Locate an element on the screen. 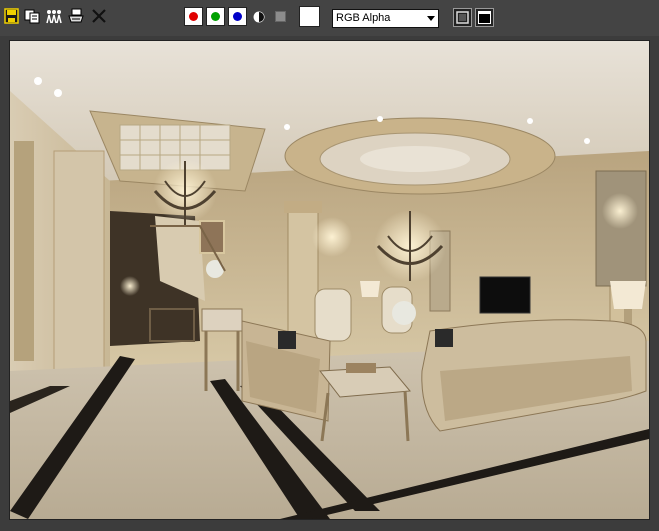 The image size is (659, 531). blue-channel-icon is located at coordinates (237, 16).